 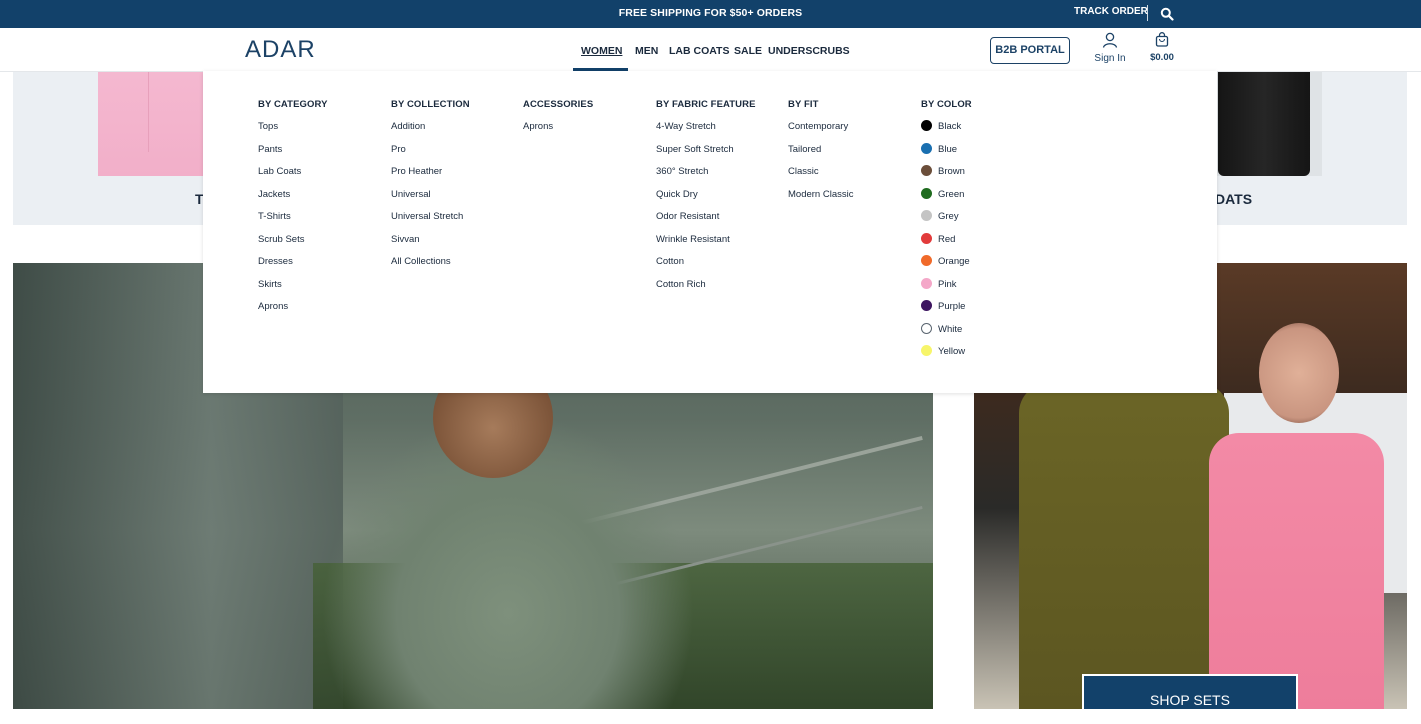 I want to click on color-label: Red, so click(x=947, y=239).